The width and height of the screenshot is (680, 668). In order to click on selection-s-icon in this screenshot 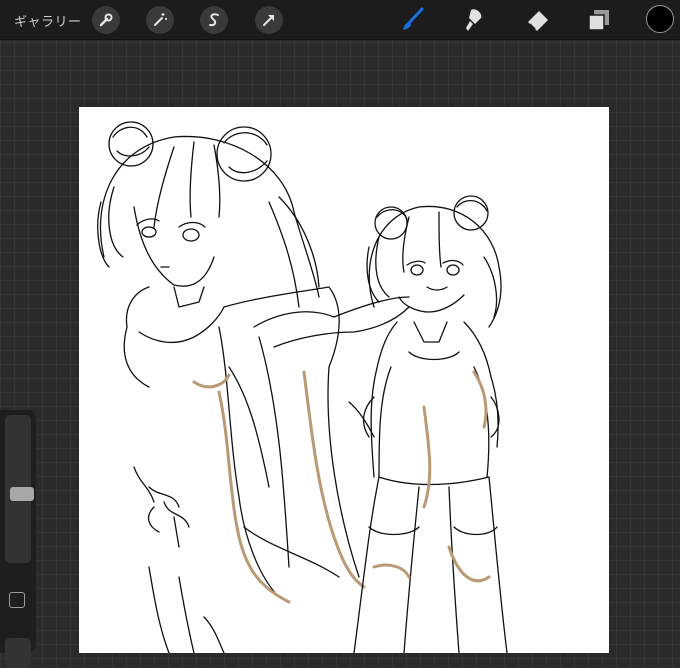, I will do `click(214, 20)`.